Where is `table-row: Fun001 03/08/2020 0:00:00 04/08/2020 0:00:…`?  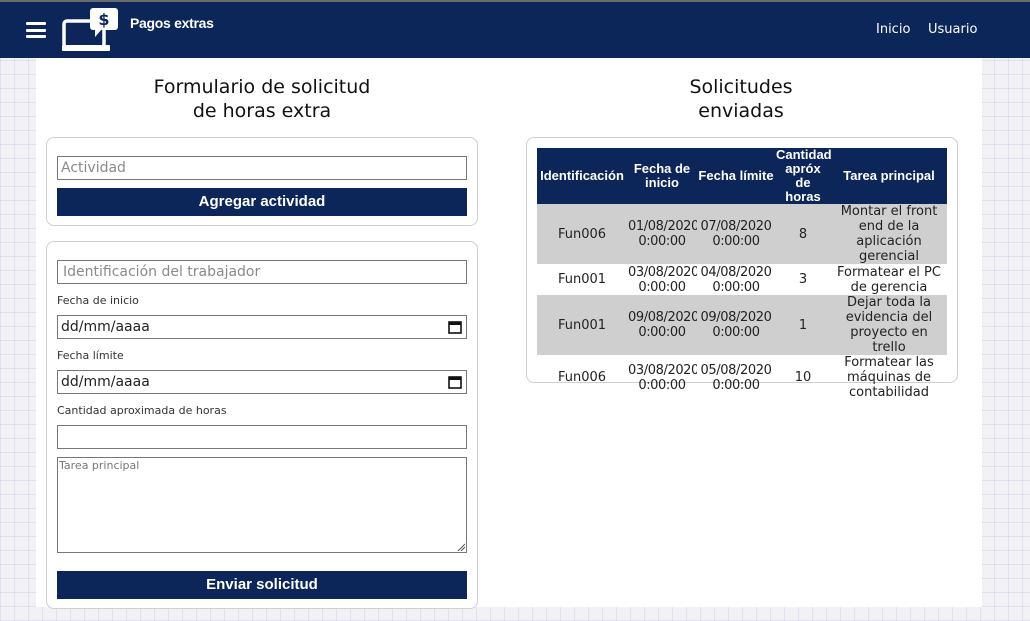 table-row: Fun001 03/08/2020 0:00:00 04/08/2020 0:00:… is located at coordinates (742, 279).